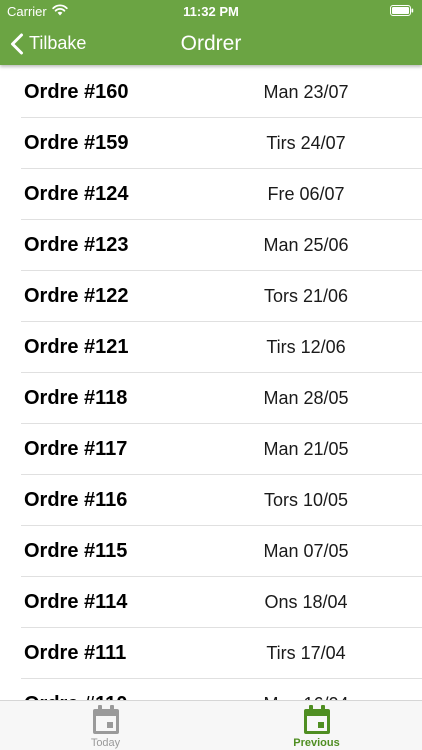 The width and height of the screenshot is (422, 750). I want to click on order-date: Fre 06/07, so click(306, 194).